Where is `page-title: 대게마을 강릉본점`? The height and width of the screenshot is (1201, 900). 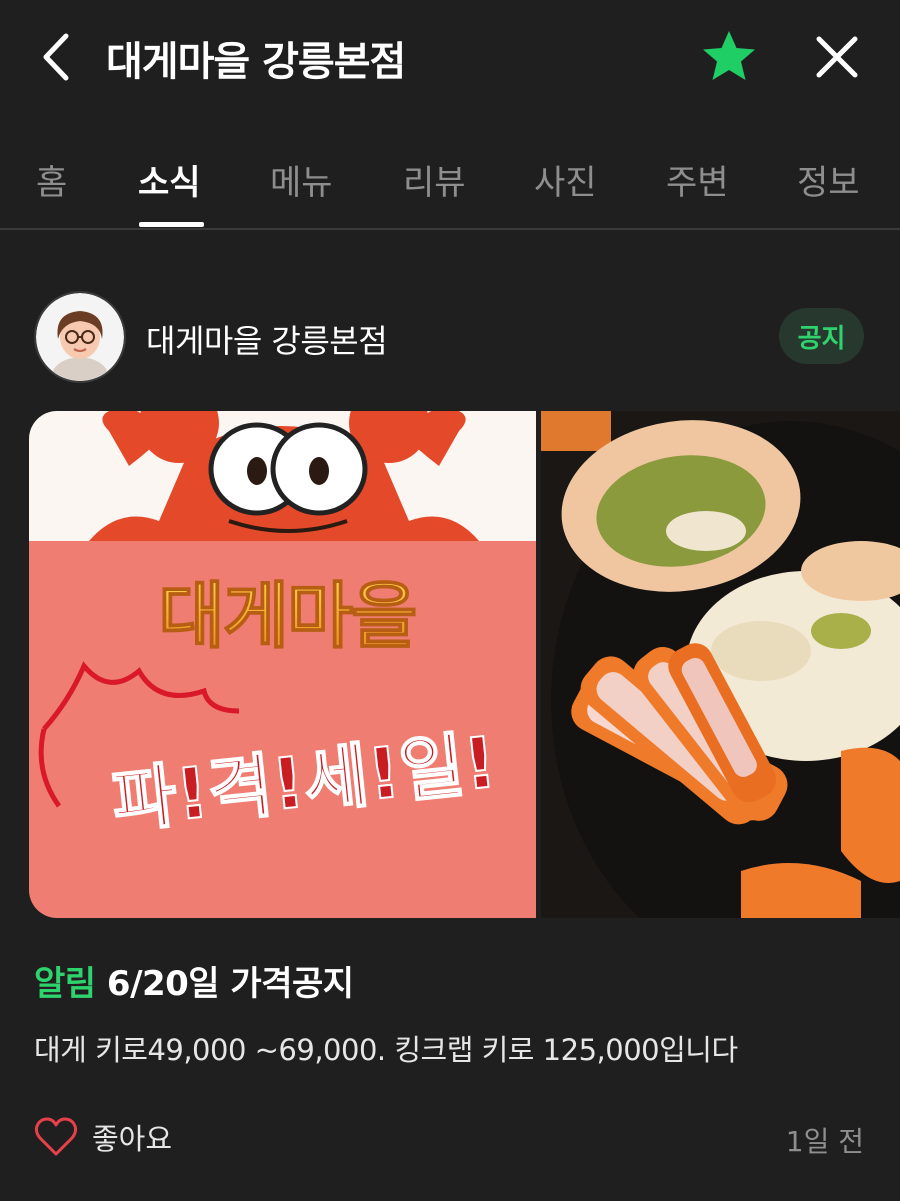 page-title: 대게마을 강릉본점 is located at coordinates (256, 62).